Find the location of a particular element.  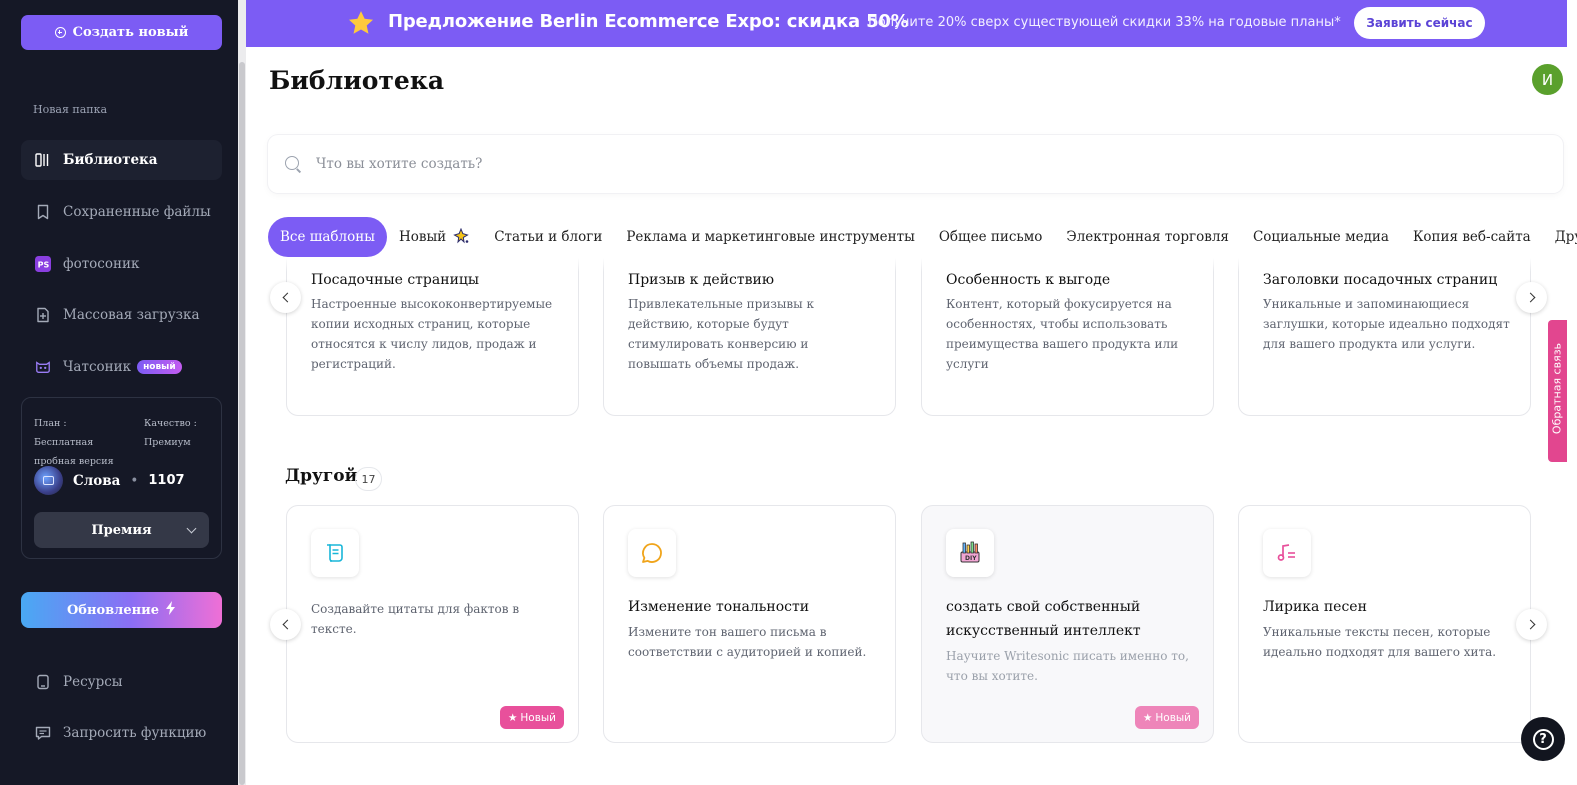

new-tag: ★ Новый is located at coordinates (531, 717).